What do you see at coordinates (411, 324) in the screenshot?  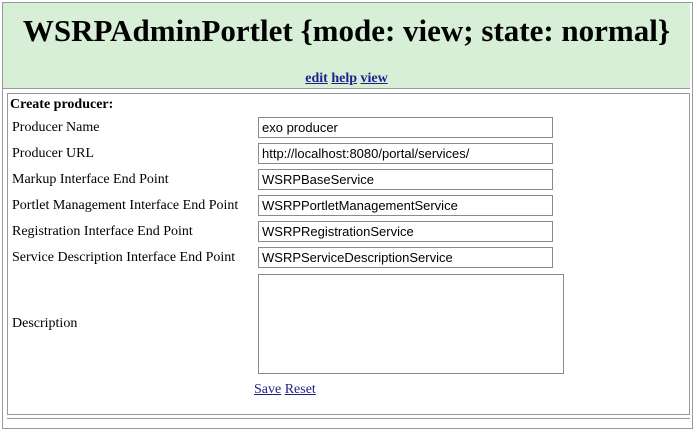 I see `description-textarea` at bounding box center [411, 324].